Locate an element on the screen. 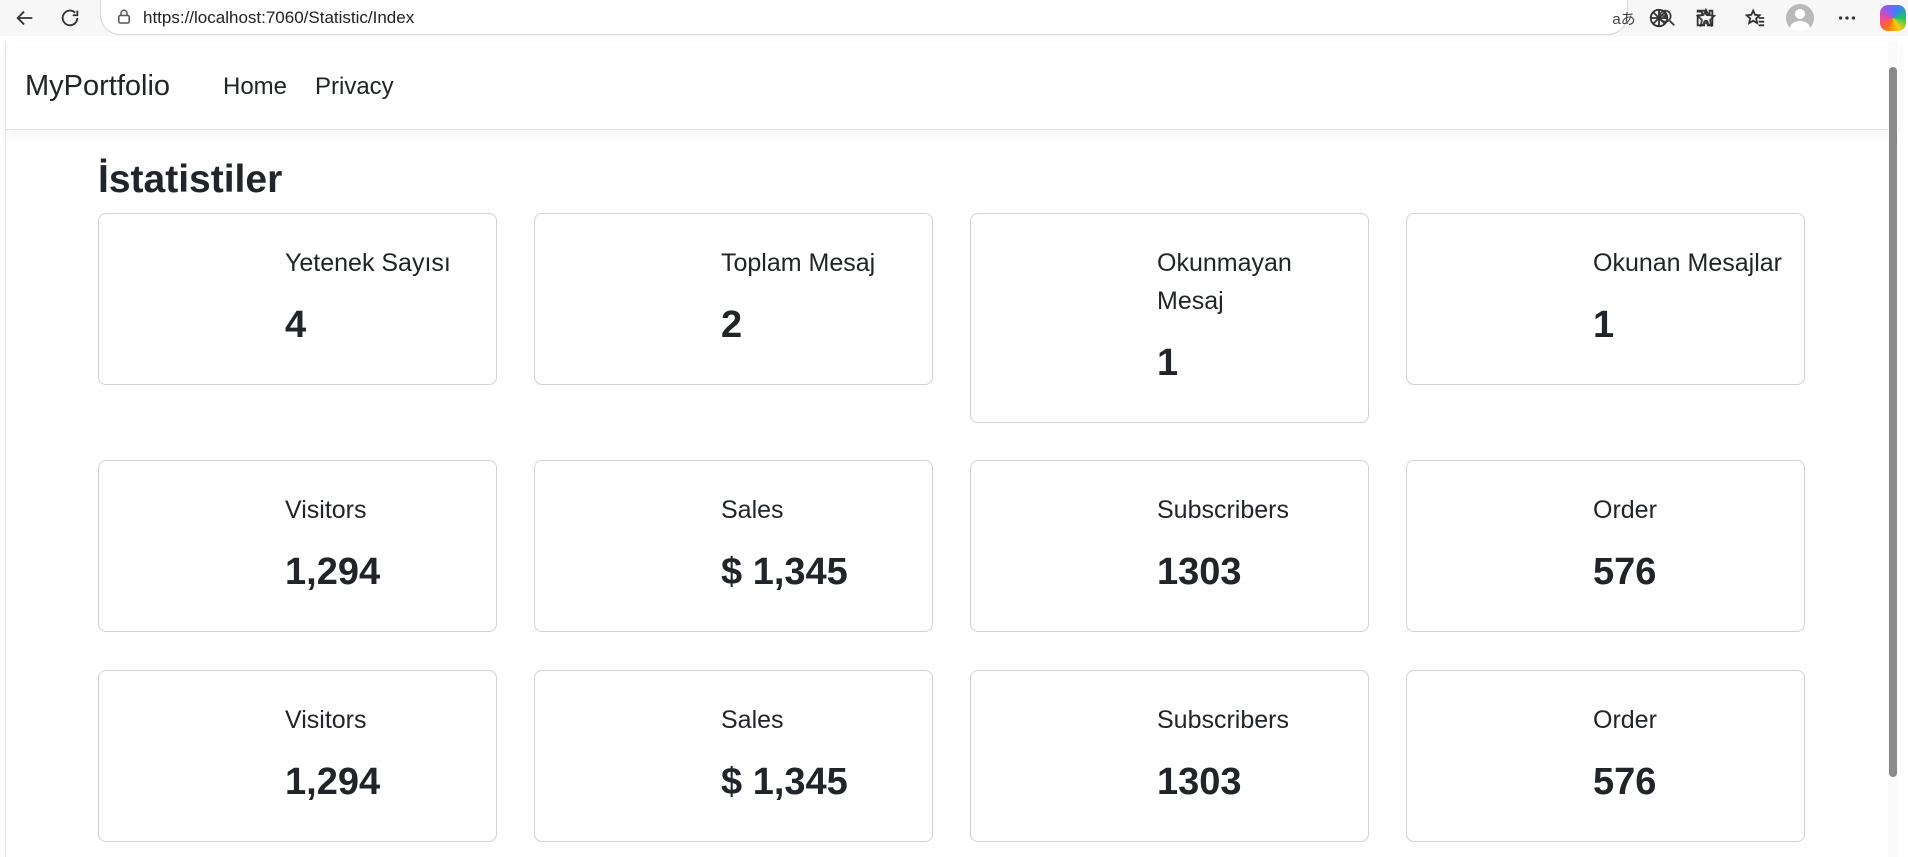  reload-icon is located at coordinates (70, 18).